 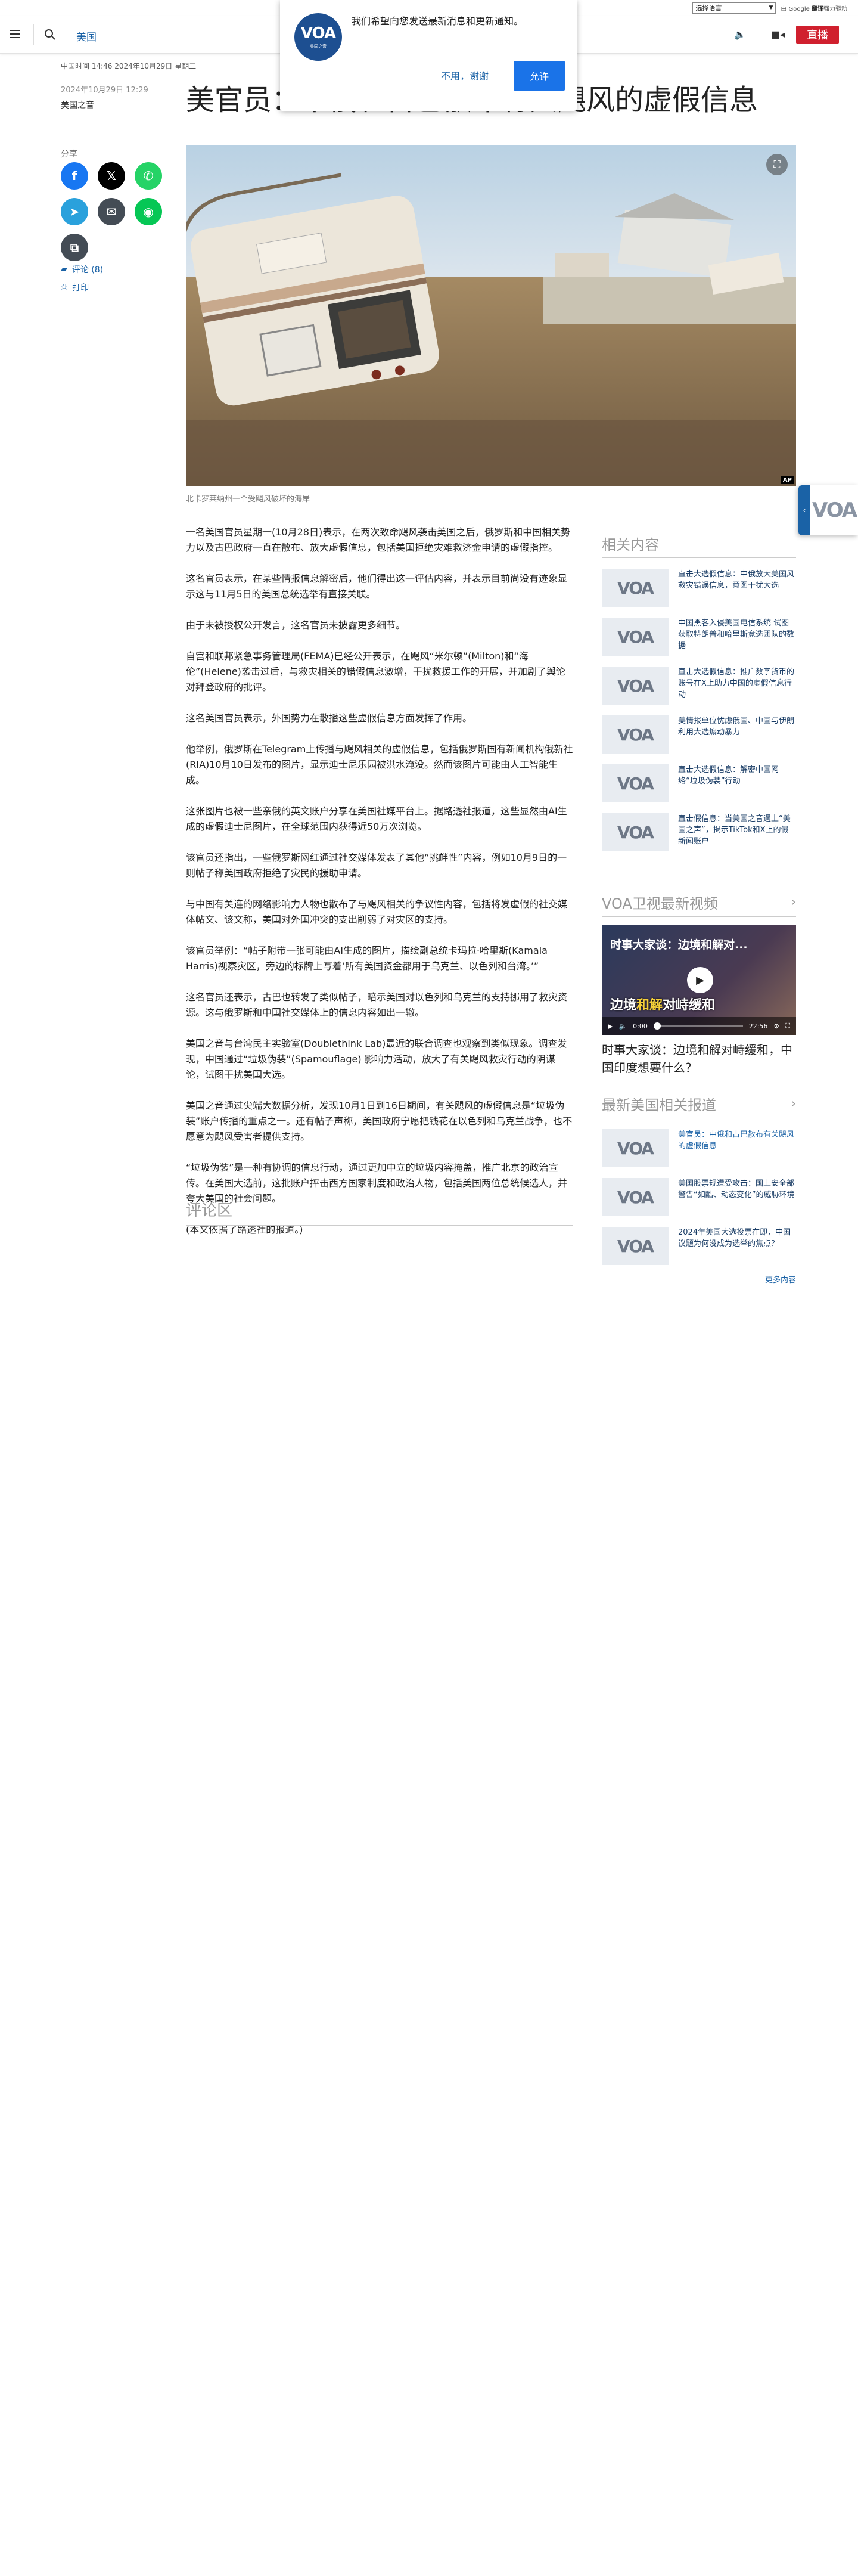 What do you see at coordinates (86, 36) in the screenshot?
I see `section-link: 美国` at bounding box center [86, 36].